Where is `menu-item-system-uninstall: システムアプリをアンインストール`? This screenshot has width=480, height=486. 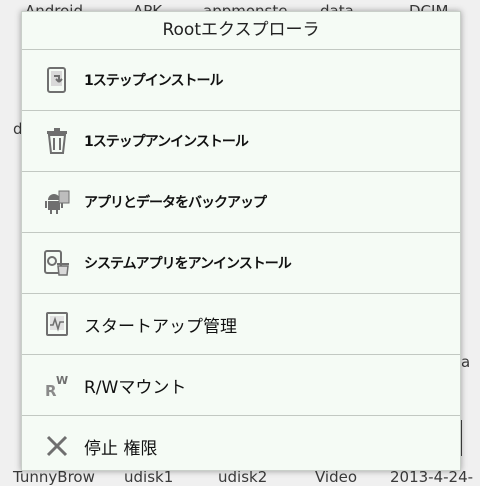 menu-item-system-uninstall: システムアプリをアンインストール is located at coordinates (241, 263).